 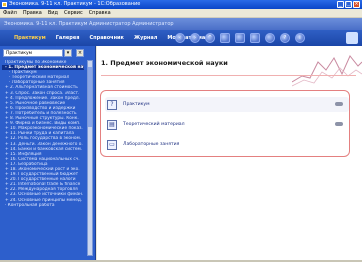 I want to click on tree-item: + 24. Основные принципы менед., so click(x=43, y=200).